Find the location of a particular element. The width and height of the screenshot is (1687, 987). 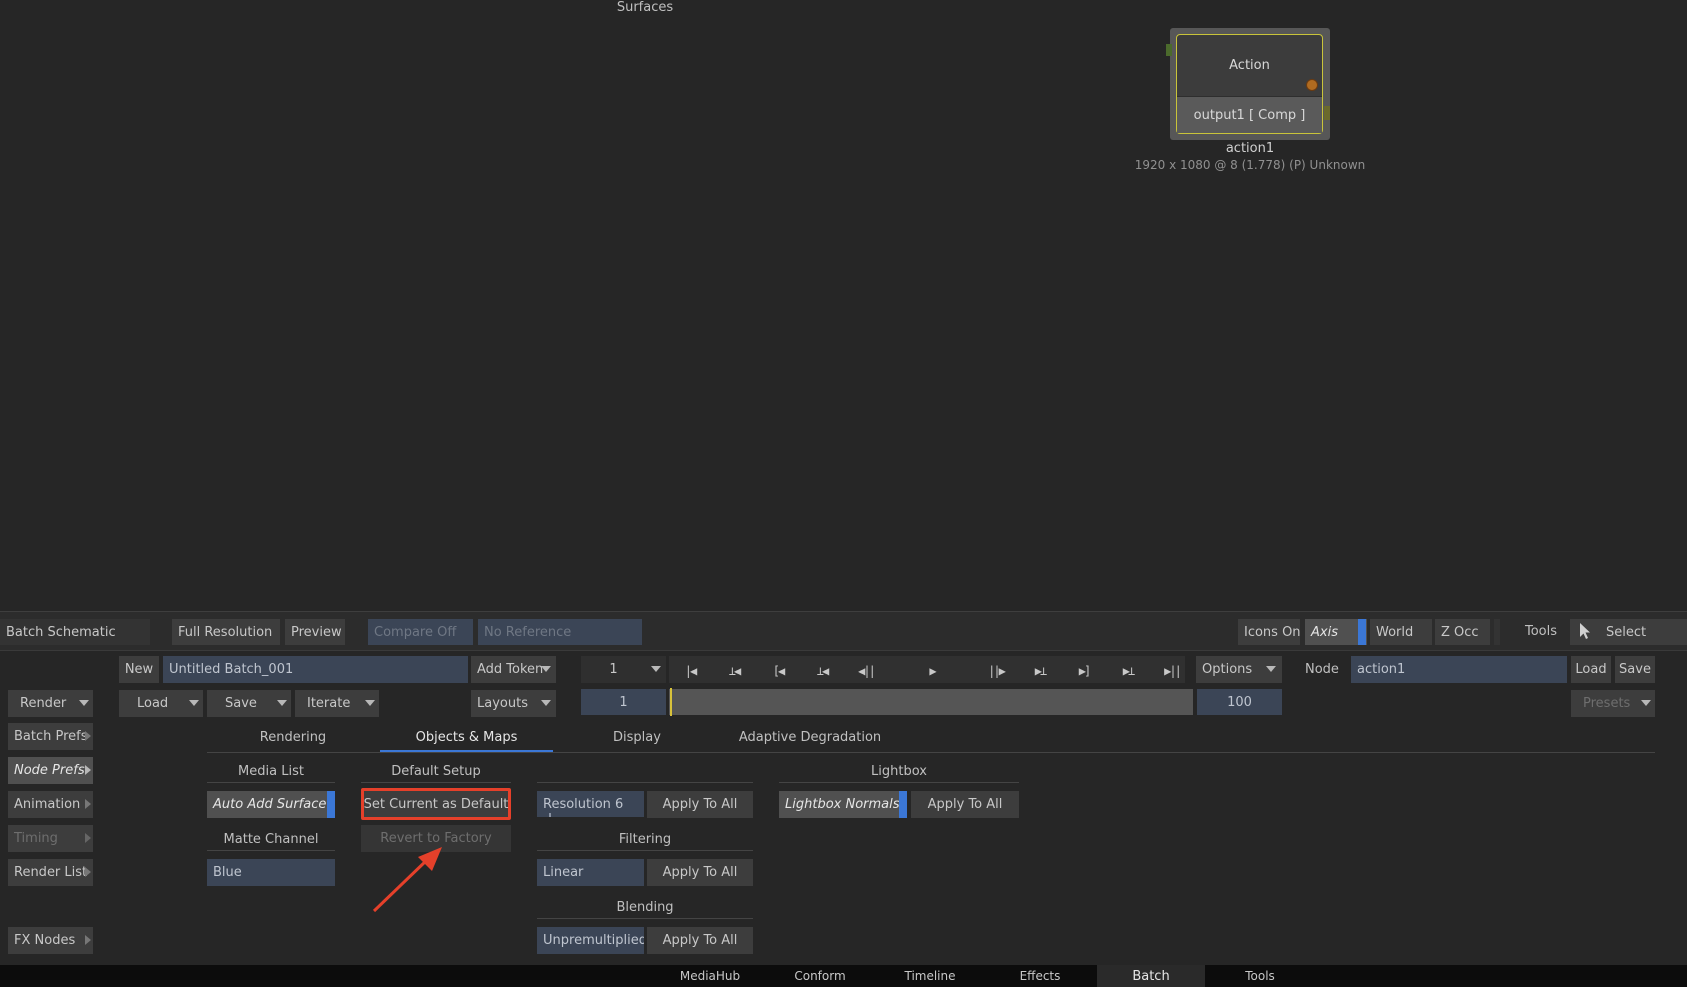

previous-frame-icon: ⊥◀ is located at coordinates (822, 671).